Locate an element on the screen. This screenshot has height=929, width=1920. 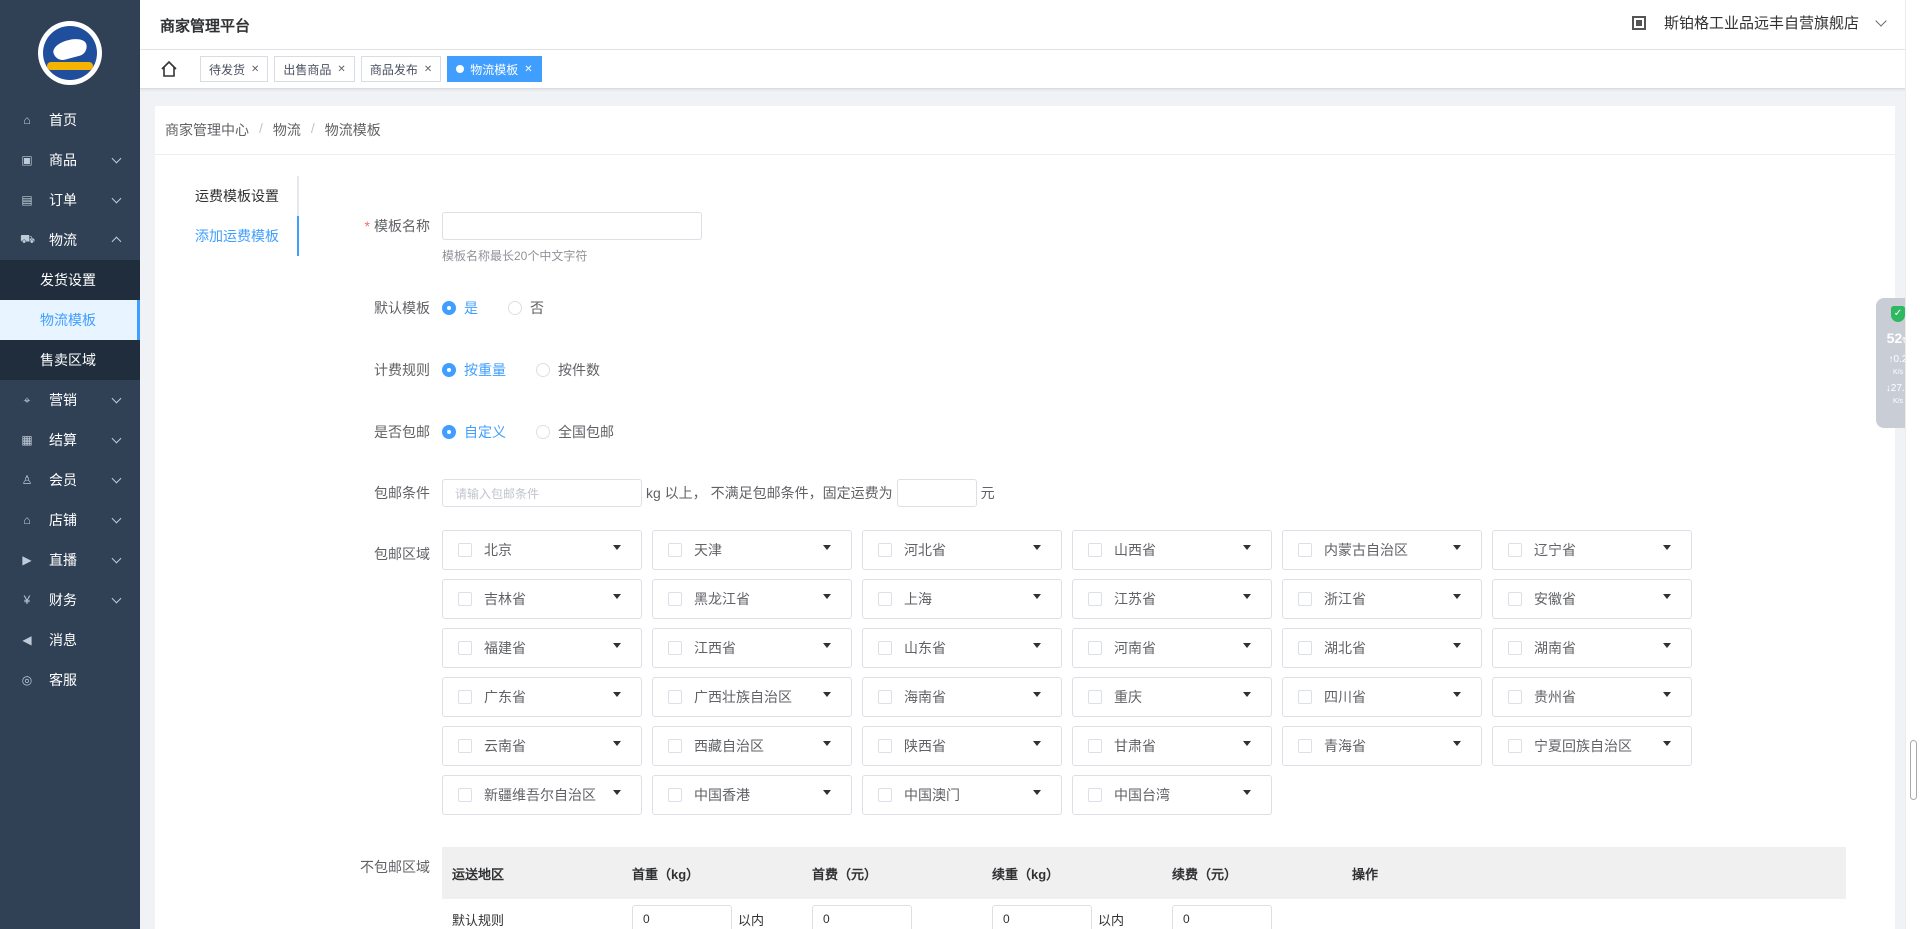
region-select: 吉林省 is located at coordinates (542, 599).